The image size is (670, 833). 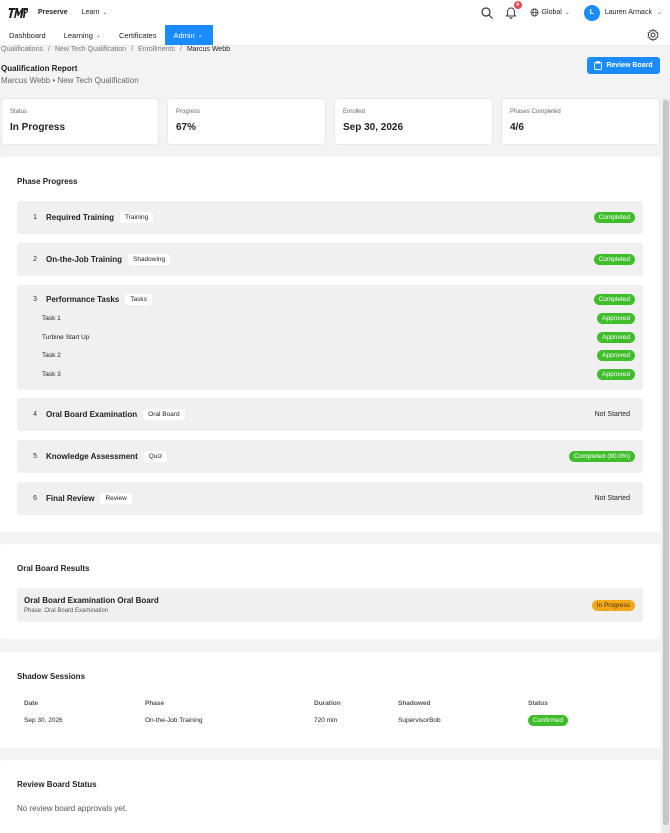 I want to click on stat-card-enrolled: Enrolled Sep 30, 2026, so click(x=413, y=121).